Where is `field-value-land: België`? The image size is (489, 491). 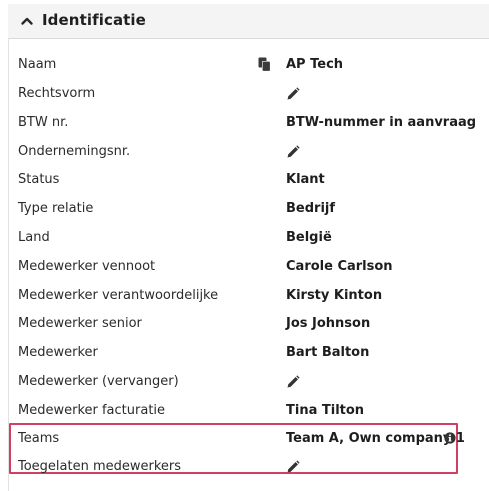 field-value-land: België is located at coordinates (309, 237).